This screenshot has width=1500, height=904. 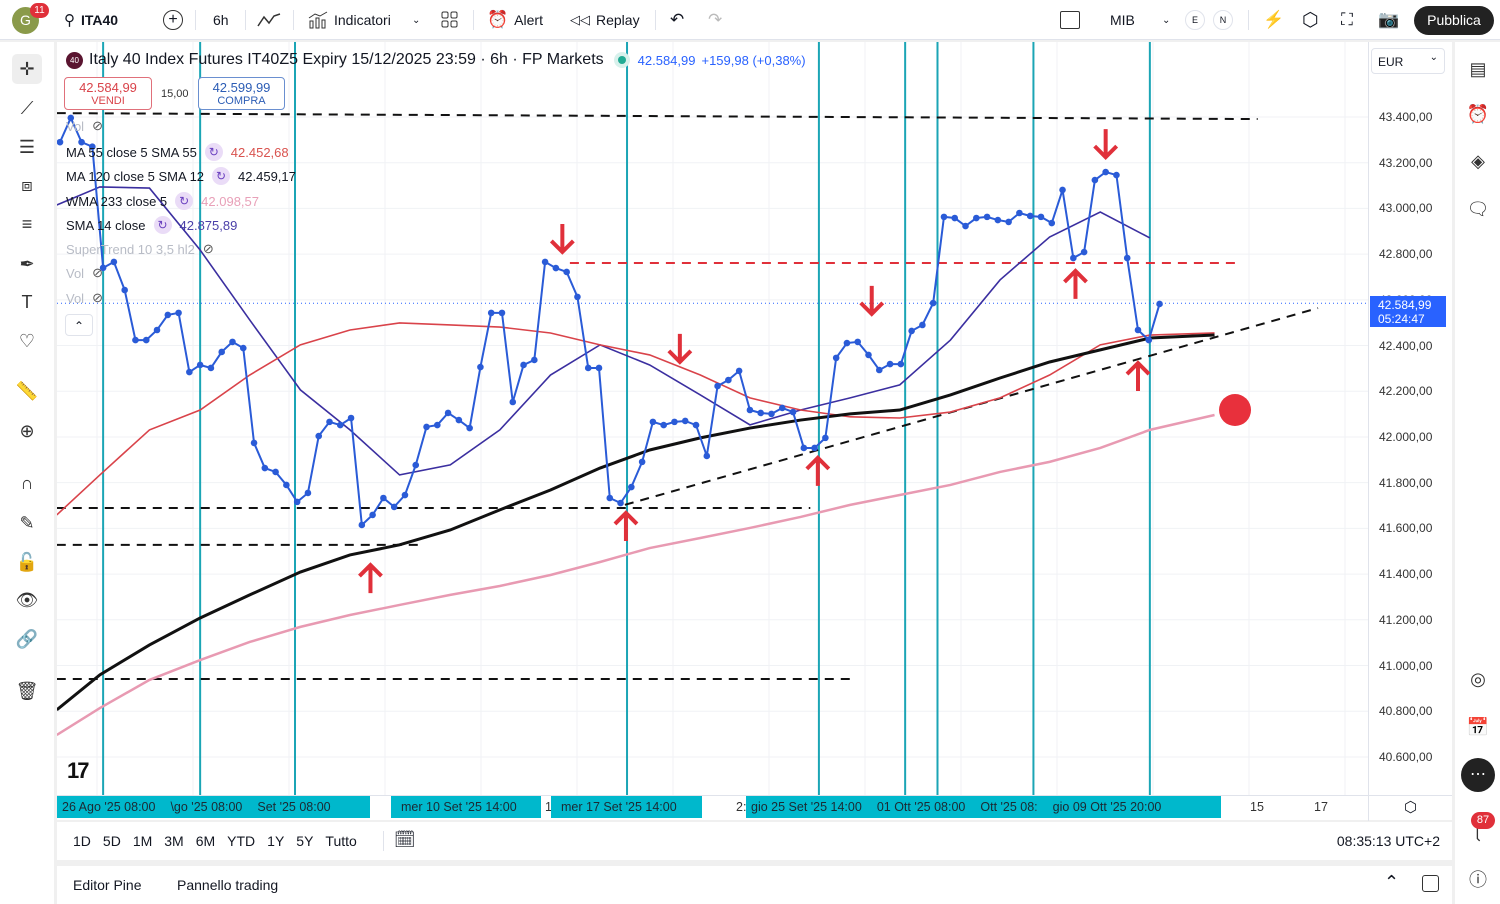 What do you see at coordinates (349, 20) in the screenshot?
I see `indicators-button: Indicatori` at bounding box center [349, 20].